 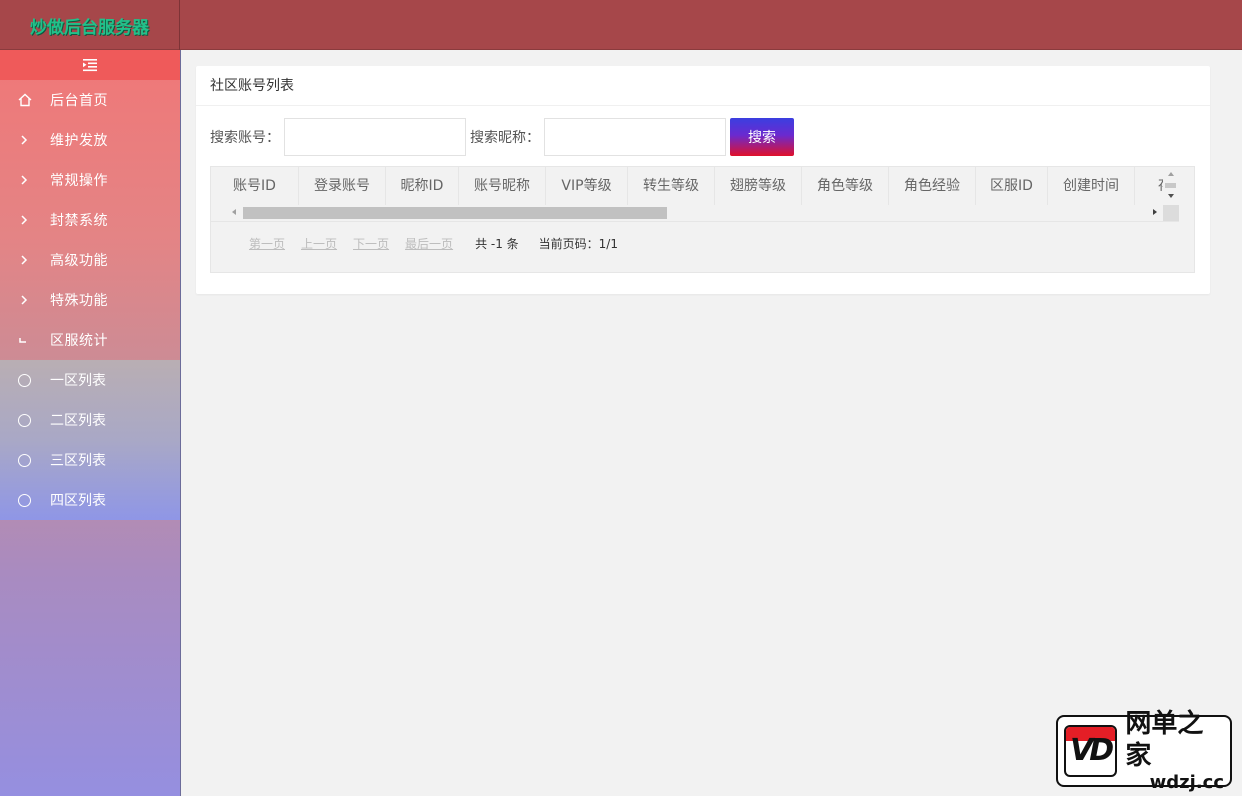 What do you see at coordinates (89, 27) in the screenshot?
I see `app-logo-text: 炒做后台服务器` at bounding box center [89, 27].